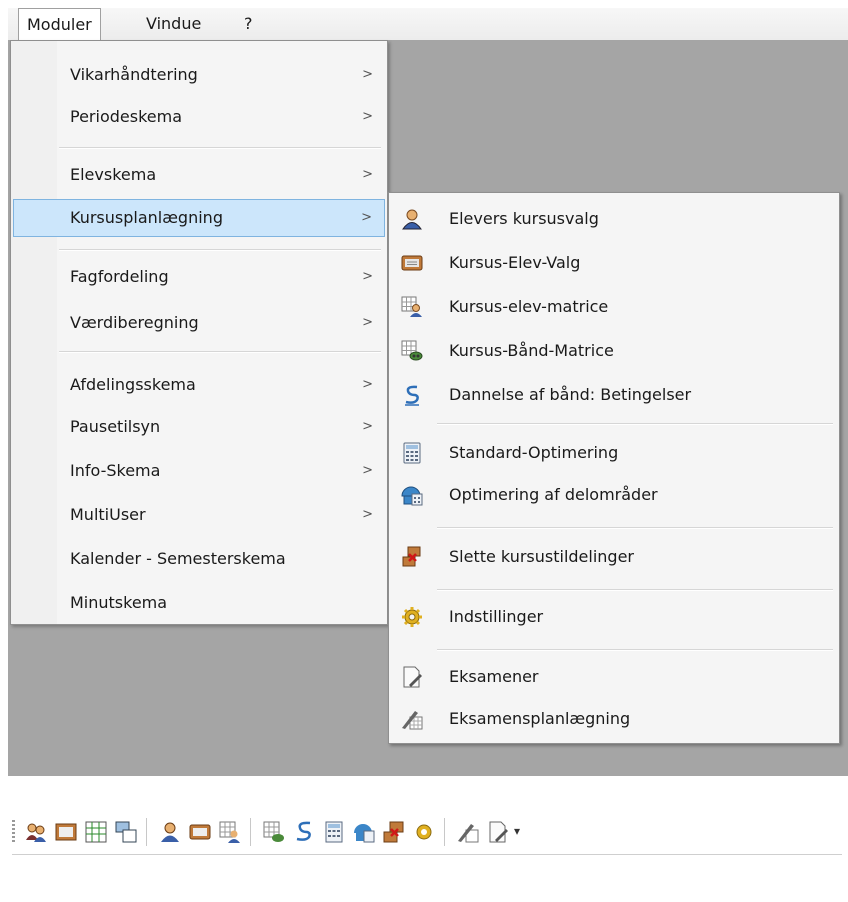 Image resolution: width=848 pixels, height=902 pixels. What do you see at coordinates (126, 832) in the screenshot?
I see `windows-grid-icon` at bounding box center [126, 832].